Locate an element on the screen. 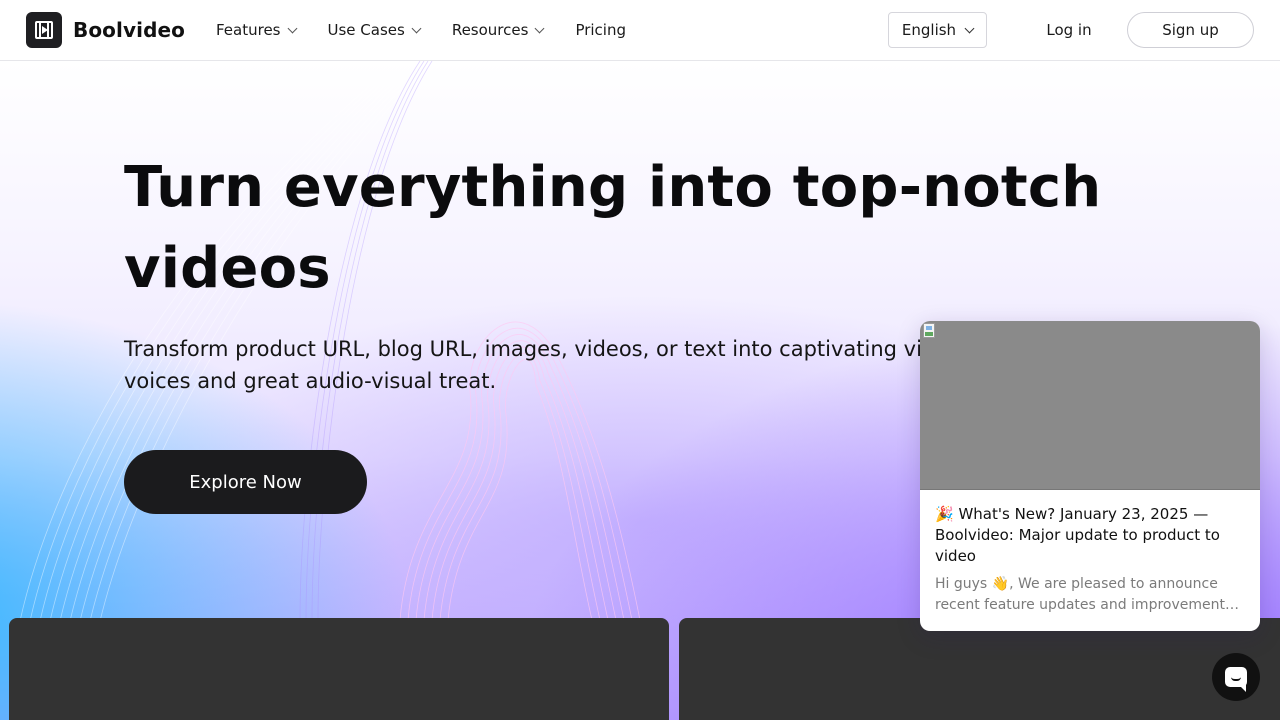 This screenshot has height=720, width=1280. signup-button: Sign up is located at coordinates (1190, 30).